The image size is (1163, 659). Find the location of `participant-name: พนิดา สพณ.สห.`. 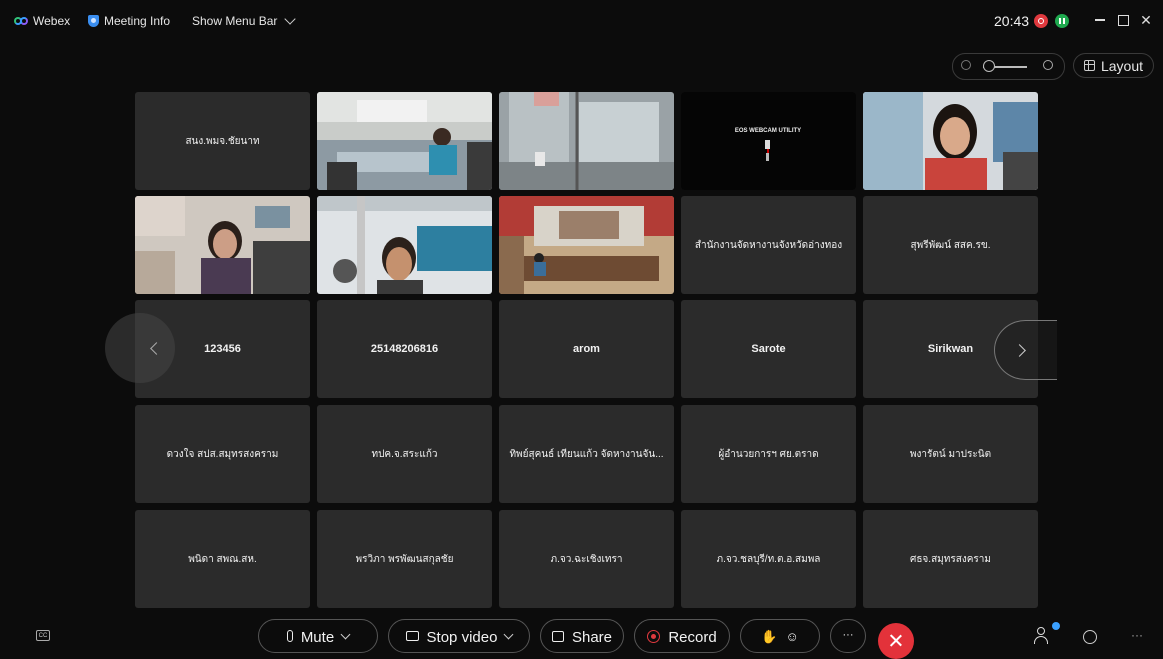

participant-name: พนิดา สพณ.สห. is located at coordinates (222, 559).